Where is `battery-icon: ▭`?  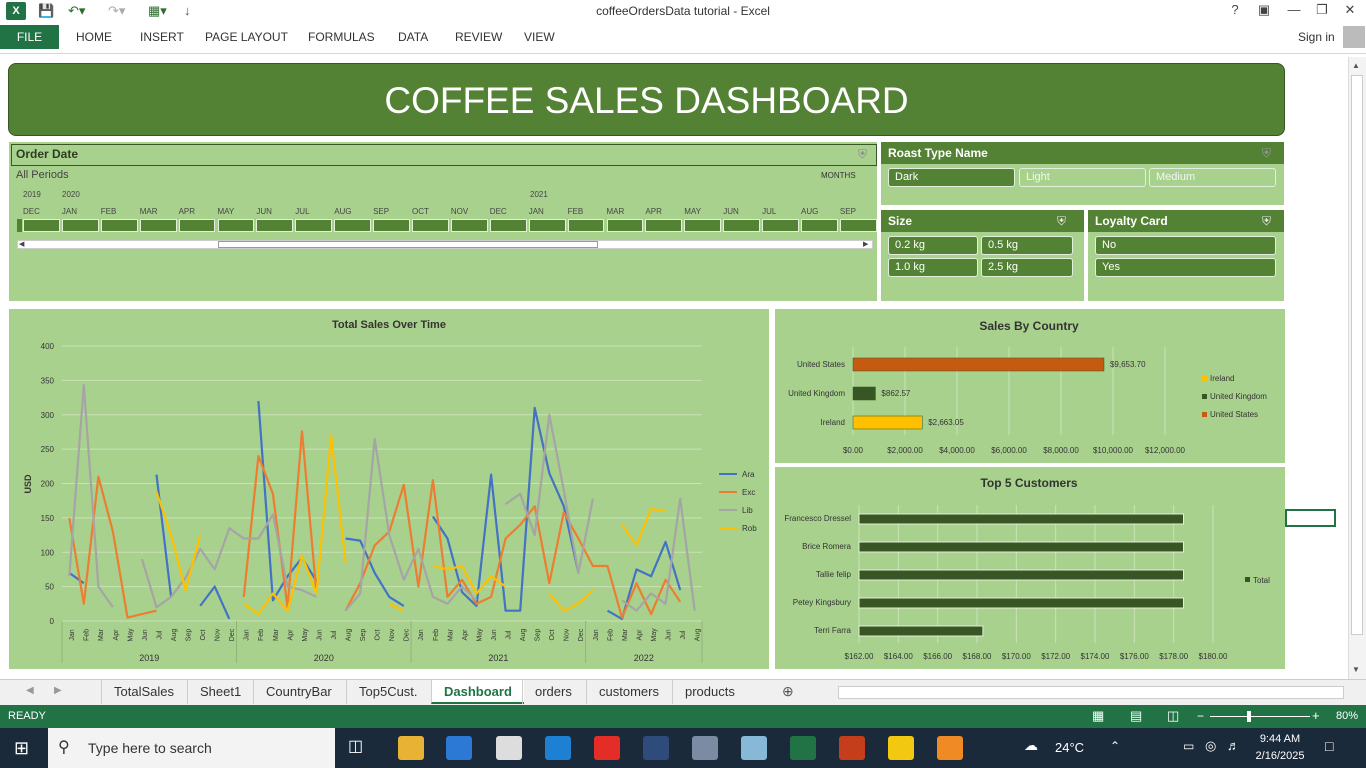 battery-icon: ▭ is located at coordinates (1188, 746).